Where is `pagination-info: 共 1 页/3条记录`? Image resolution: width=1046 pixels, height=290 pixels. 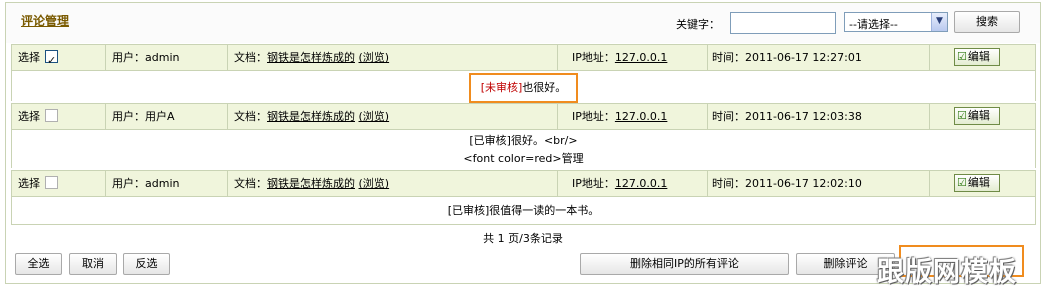 pagination-info: 共 1 页/3条记录 is located at coordinates (523, 238).